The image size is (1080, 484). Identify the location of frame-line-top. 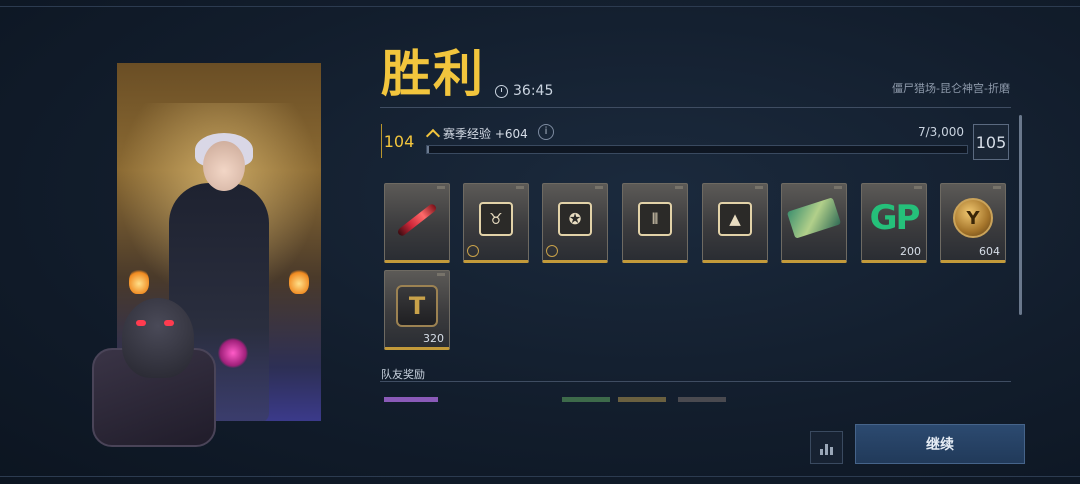
(540, 6).